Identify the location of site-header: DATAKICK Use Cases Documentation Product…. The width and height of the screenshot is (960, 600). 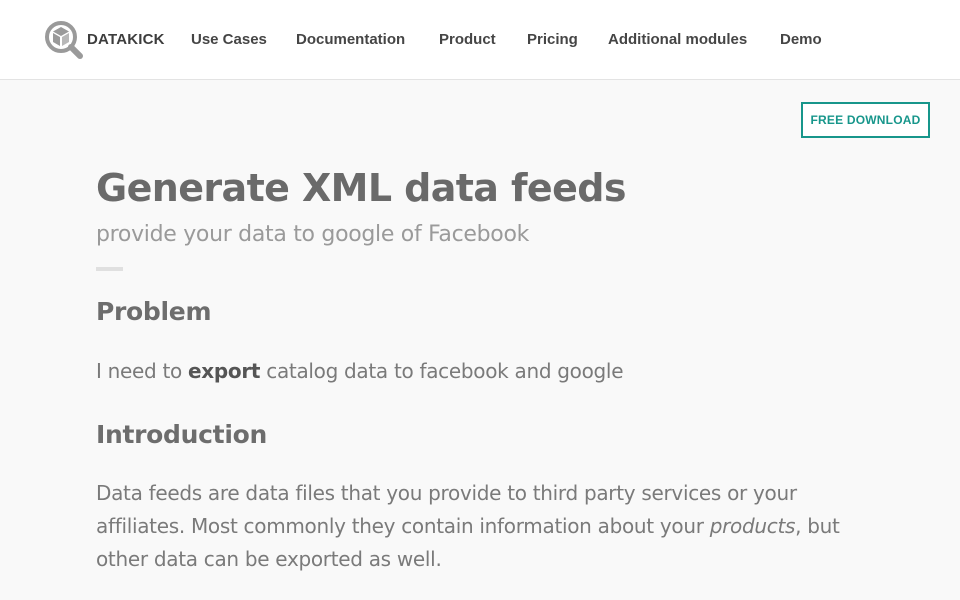
(480, 40).